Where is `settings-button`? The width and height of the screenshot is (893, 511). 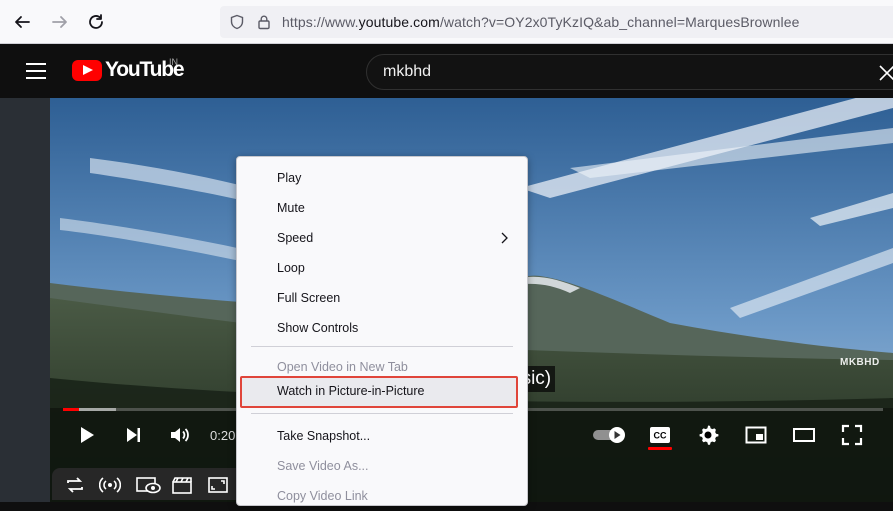 settings-button is located at coordinates (708, 435).